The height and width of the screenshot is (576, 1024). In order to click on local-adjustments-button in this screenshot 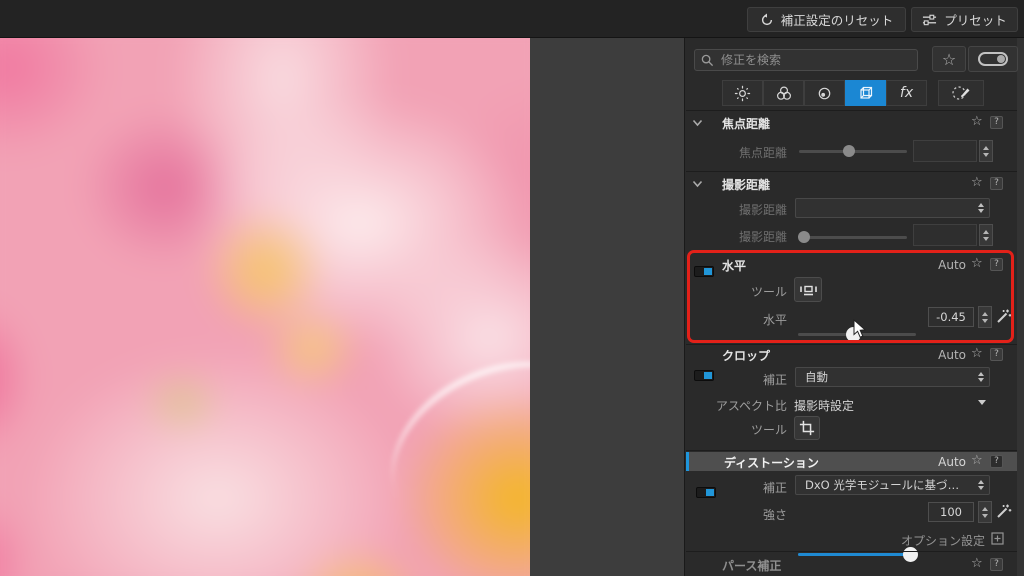, I will do `click(961, 93)`.